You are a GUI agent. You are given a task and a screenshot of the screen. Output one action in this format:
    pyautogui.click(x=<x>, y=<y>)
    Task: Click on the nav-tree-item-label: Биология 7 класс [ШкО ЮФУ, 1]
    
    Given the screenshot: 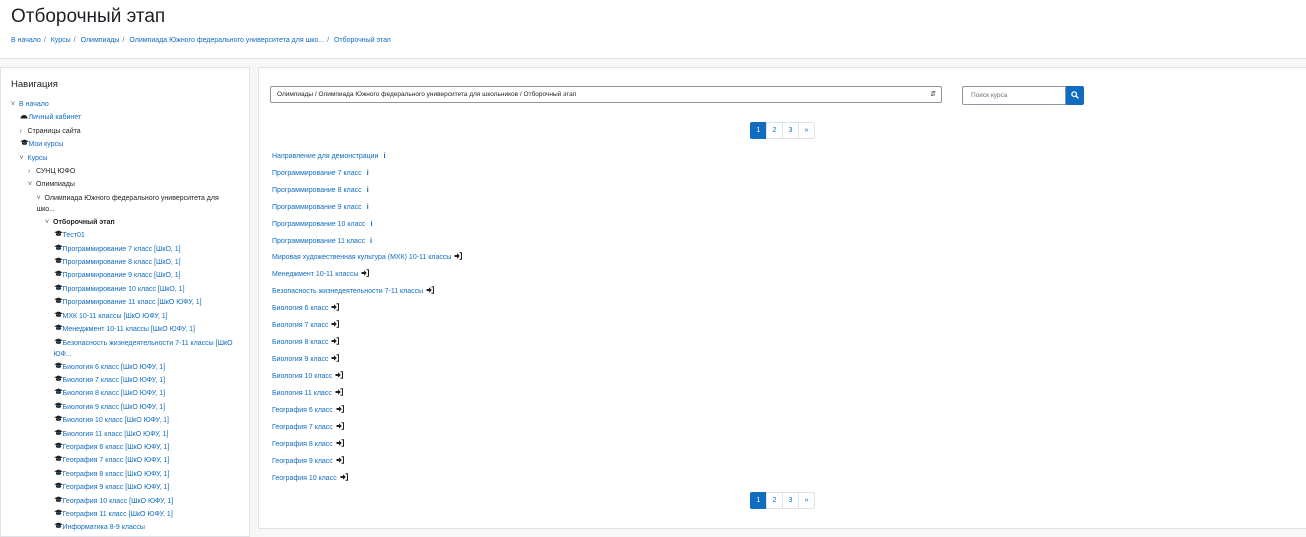 What is the action you would take?
    pyautogui.click(x=114, y=380)
    